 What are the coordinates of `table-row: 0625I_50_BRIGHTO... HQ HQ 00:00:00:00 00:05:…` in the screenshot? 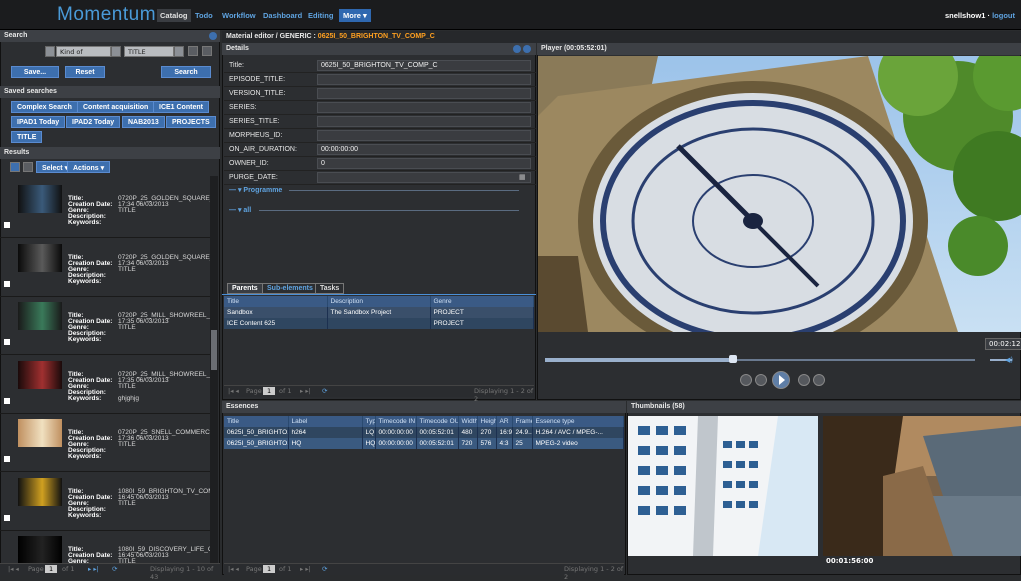 It's located at (424, 443).